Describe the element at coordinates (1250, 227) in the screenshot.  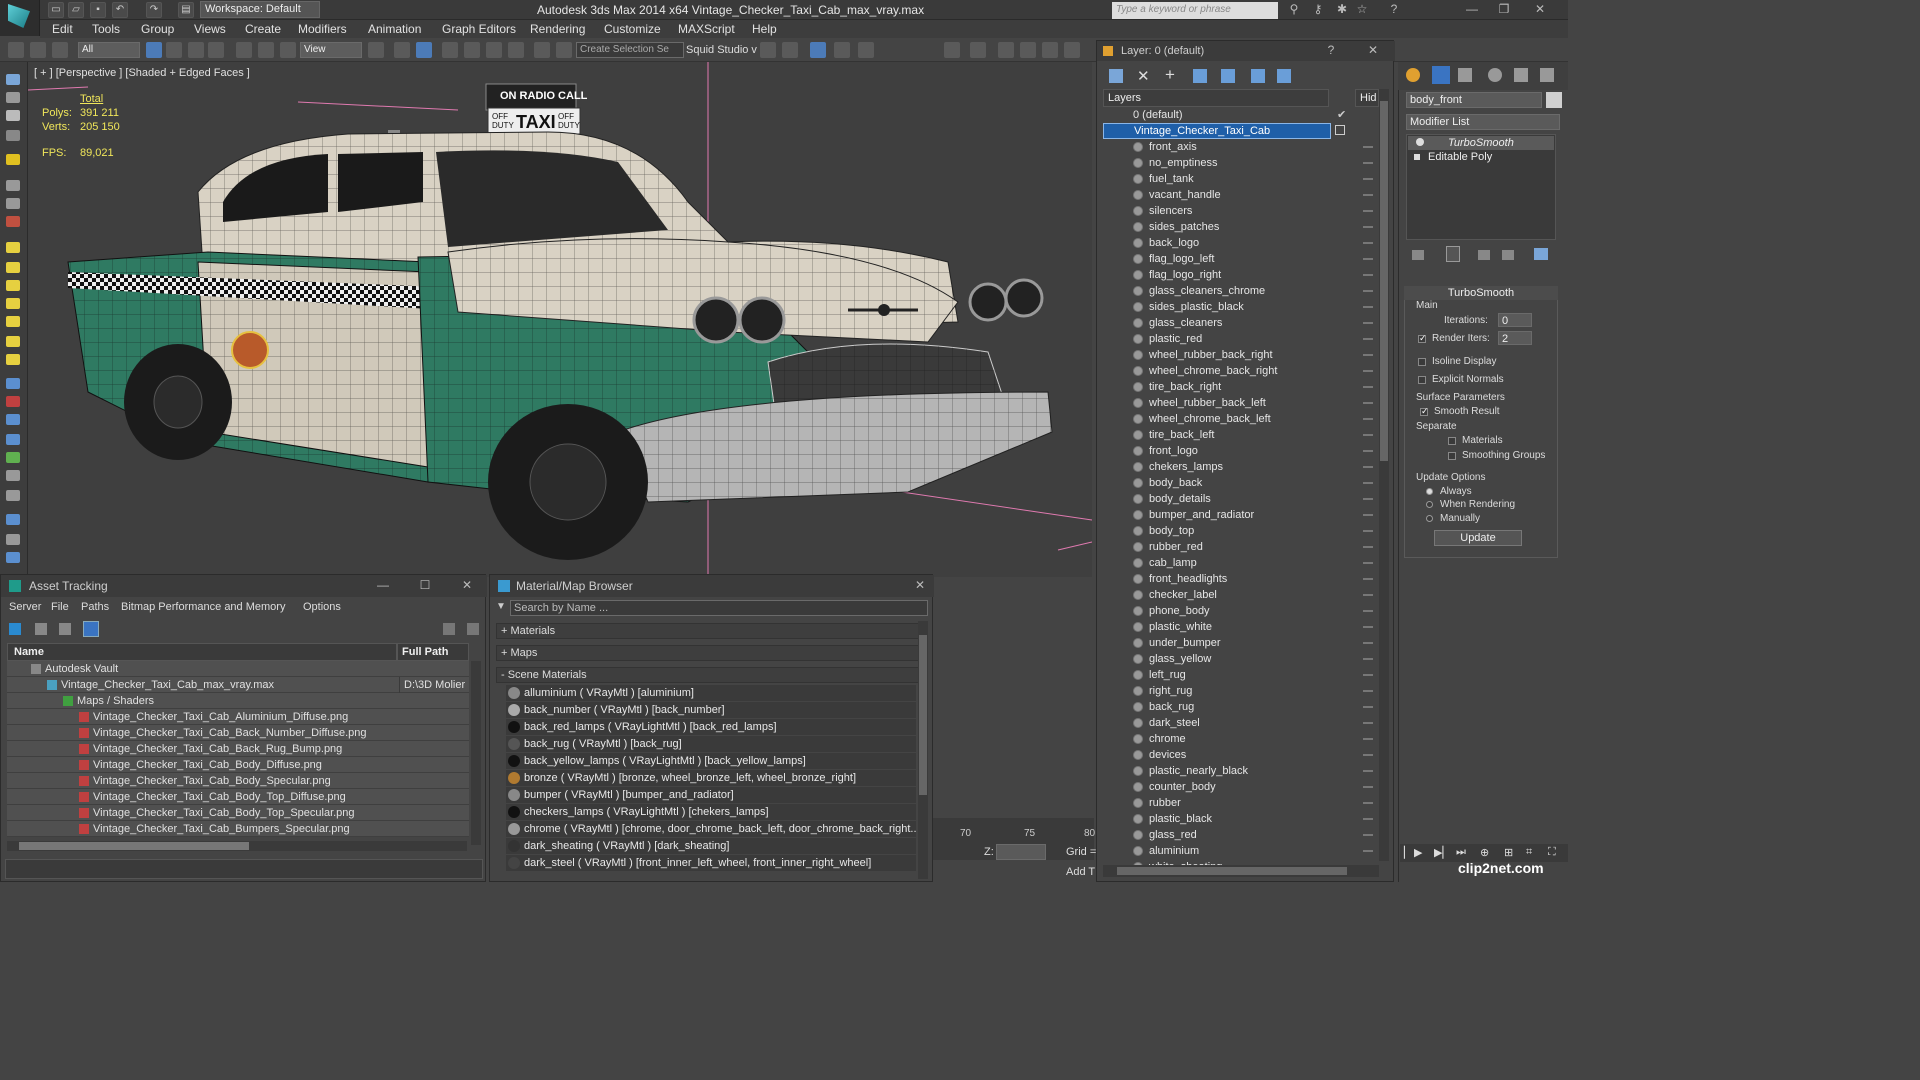
I see `layer-object-row: sides_patches` at that location.